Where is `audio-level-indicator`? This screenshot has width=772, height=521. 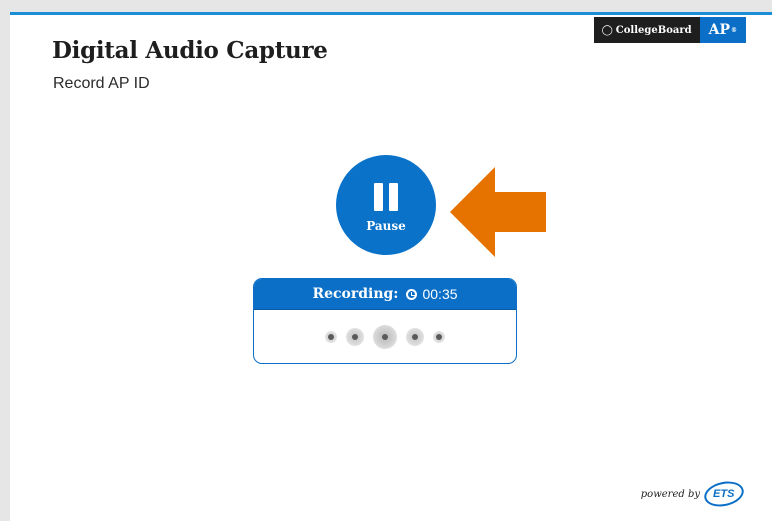
audio-level-indicator is located at coordinates (385, 336).